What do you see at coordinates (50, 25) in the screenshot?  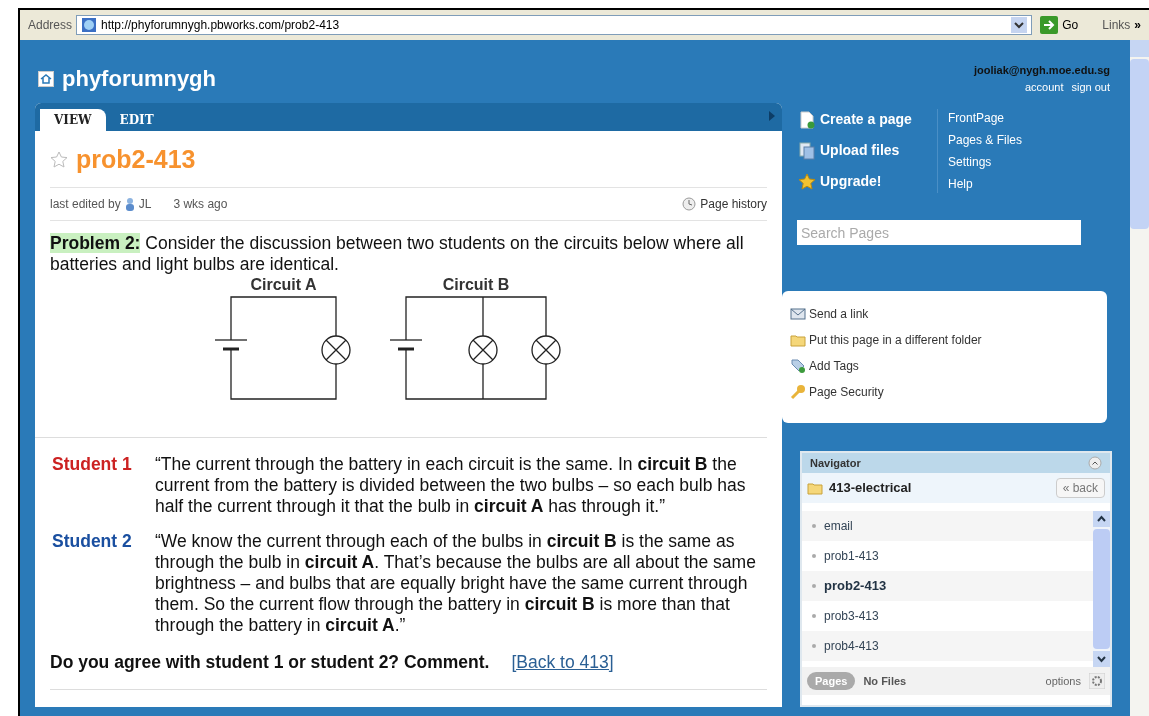 I see `address-label: Address` at bounding box center [50, 25].